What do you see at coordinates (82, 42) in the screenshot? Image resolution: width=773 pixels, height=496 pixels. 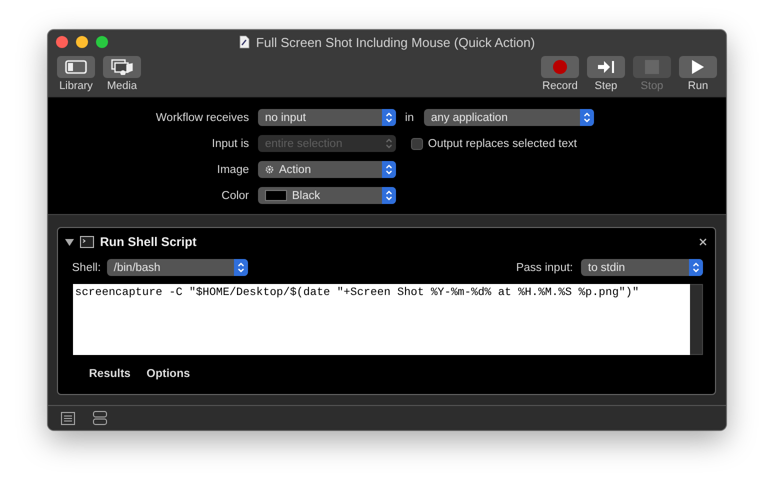 I see `minimize-button` at bounding box center [82, 42].